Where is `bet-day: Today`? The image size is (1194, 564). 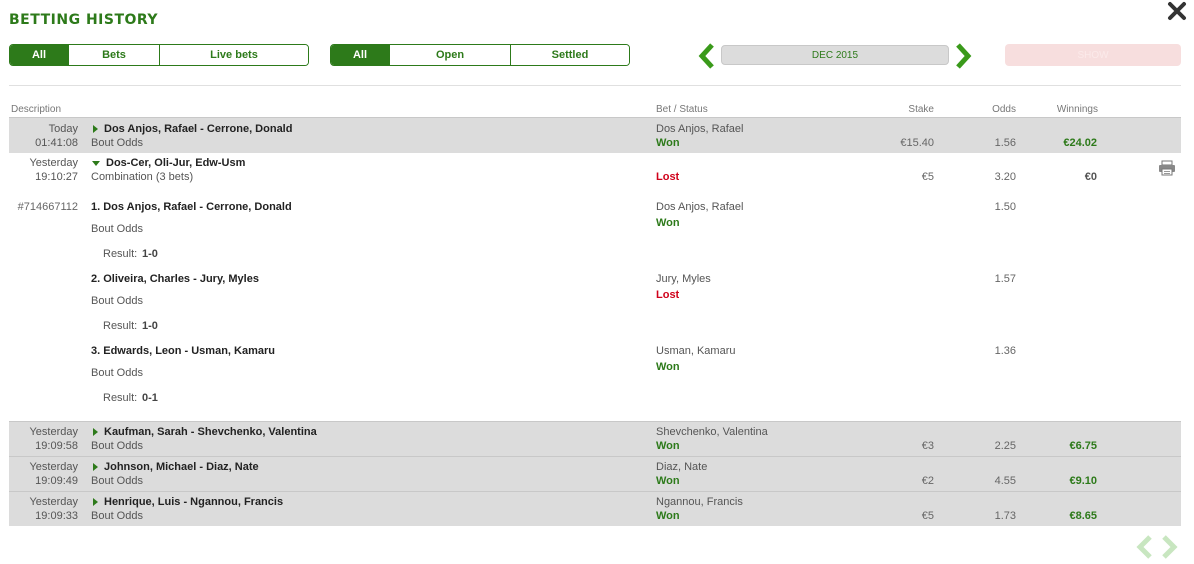
bet-day: Today is located at coordinates (63, 129).